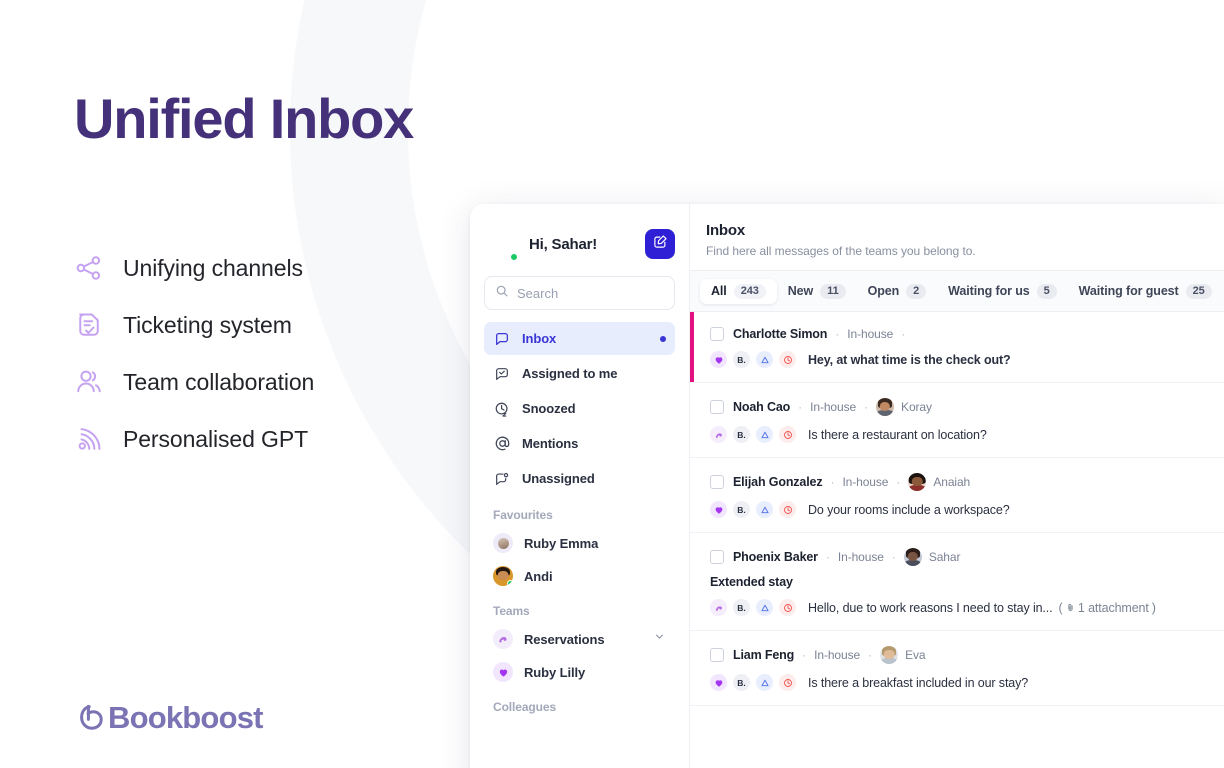 This screenshot has width=1224, height=768. Describe the element at coordinates (549, 408) in the screenshot. I see `sidebar-item-label: Snoozed` at that location.